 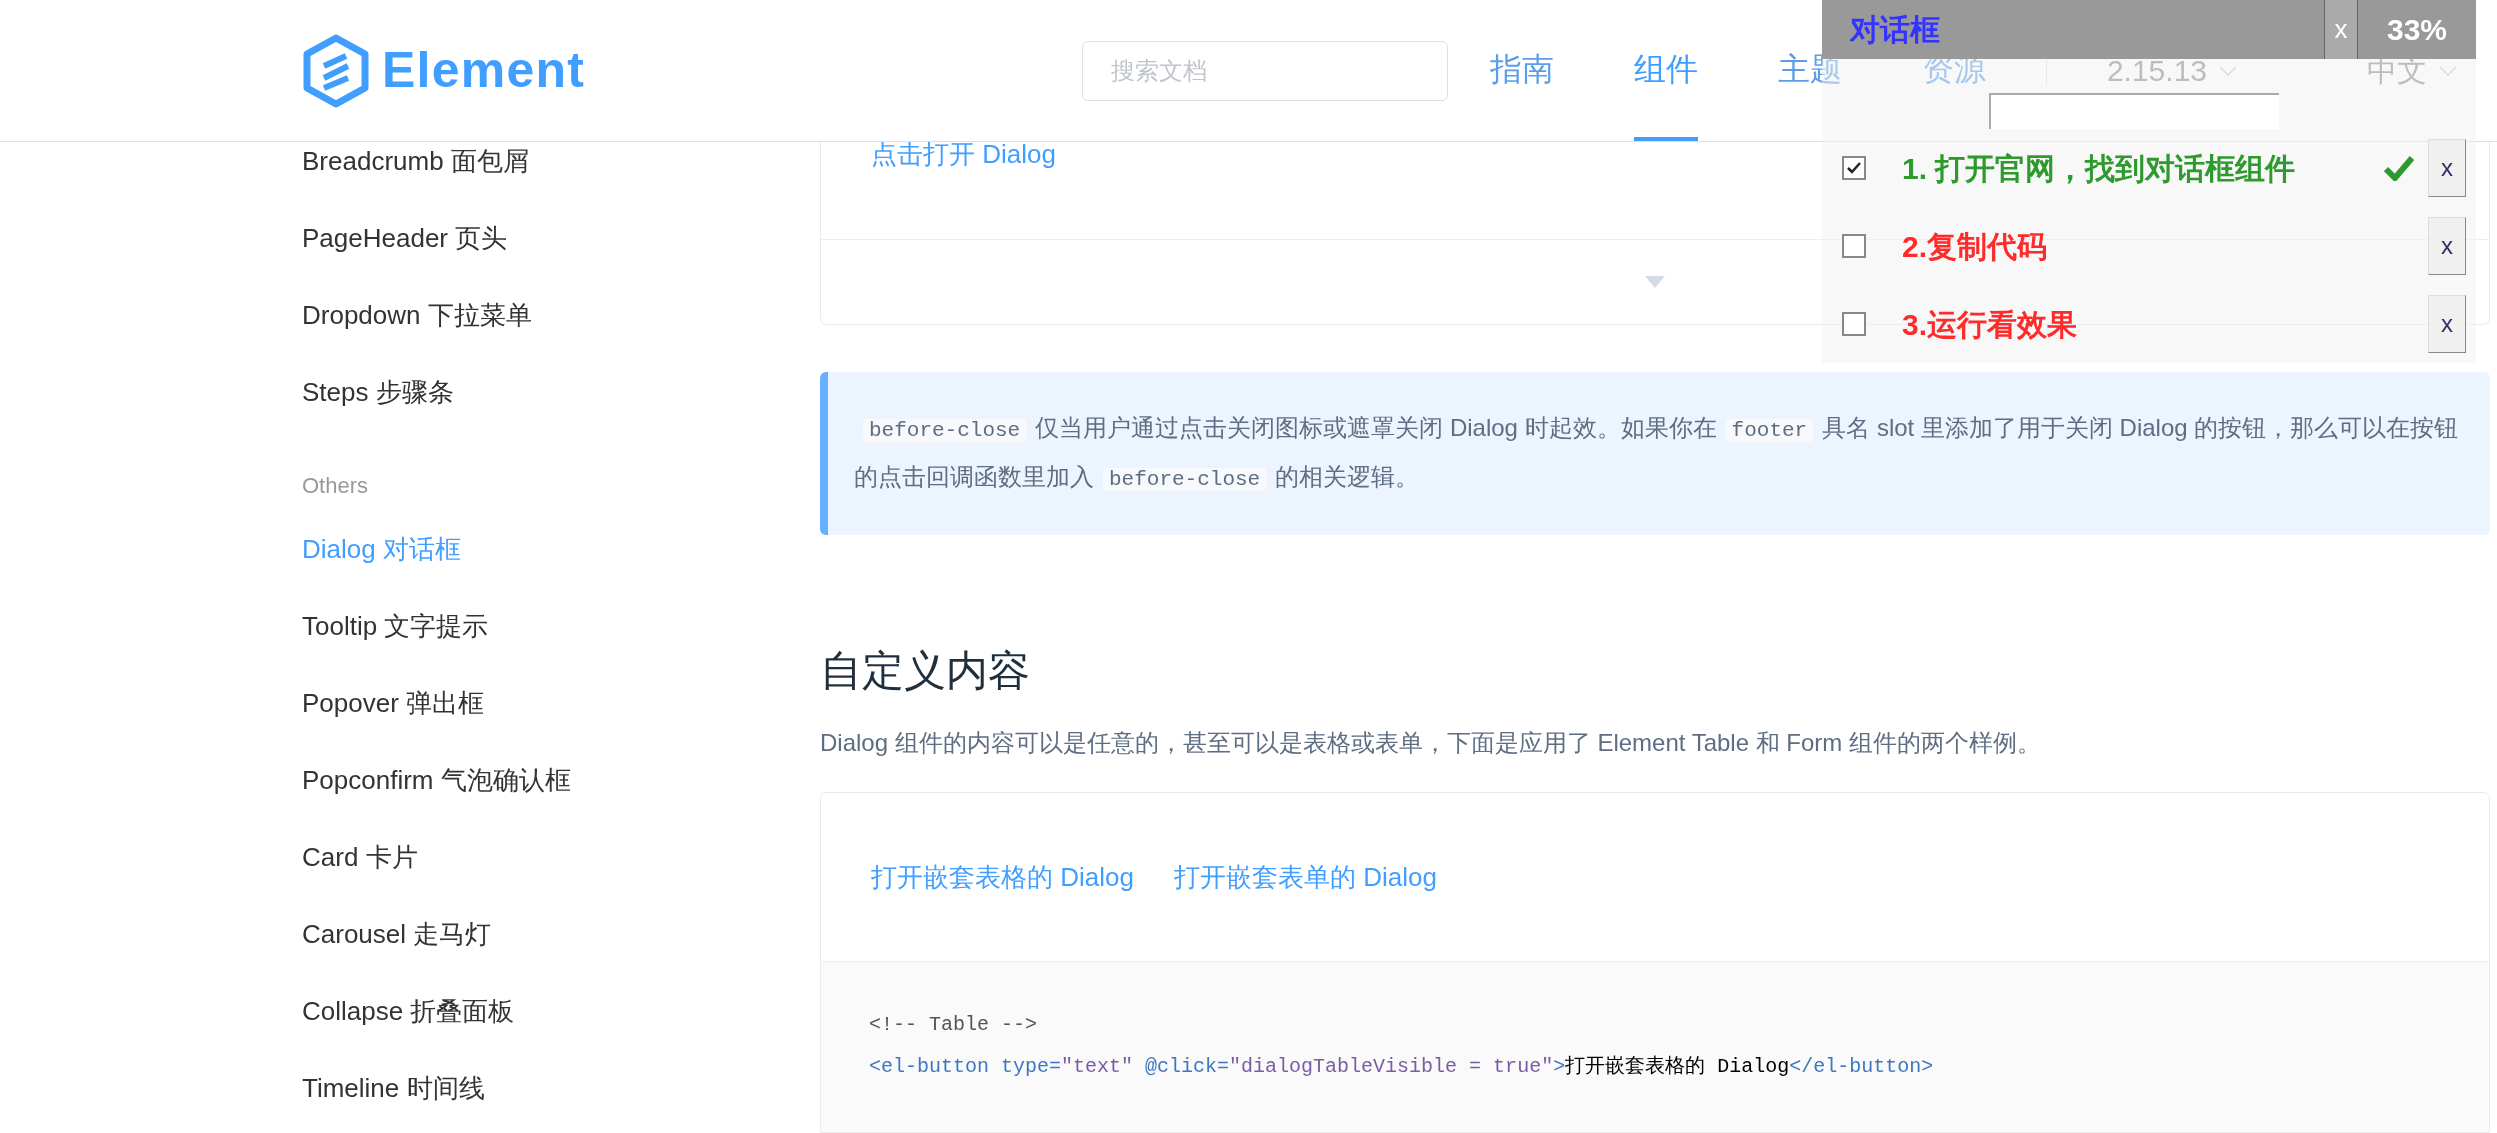 I want to click on search-field: 搜索文档, so click(x=1264, y=70).